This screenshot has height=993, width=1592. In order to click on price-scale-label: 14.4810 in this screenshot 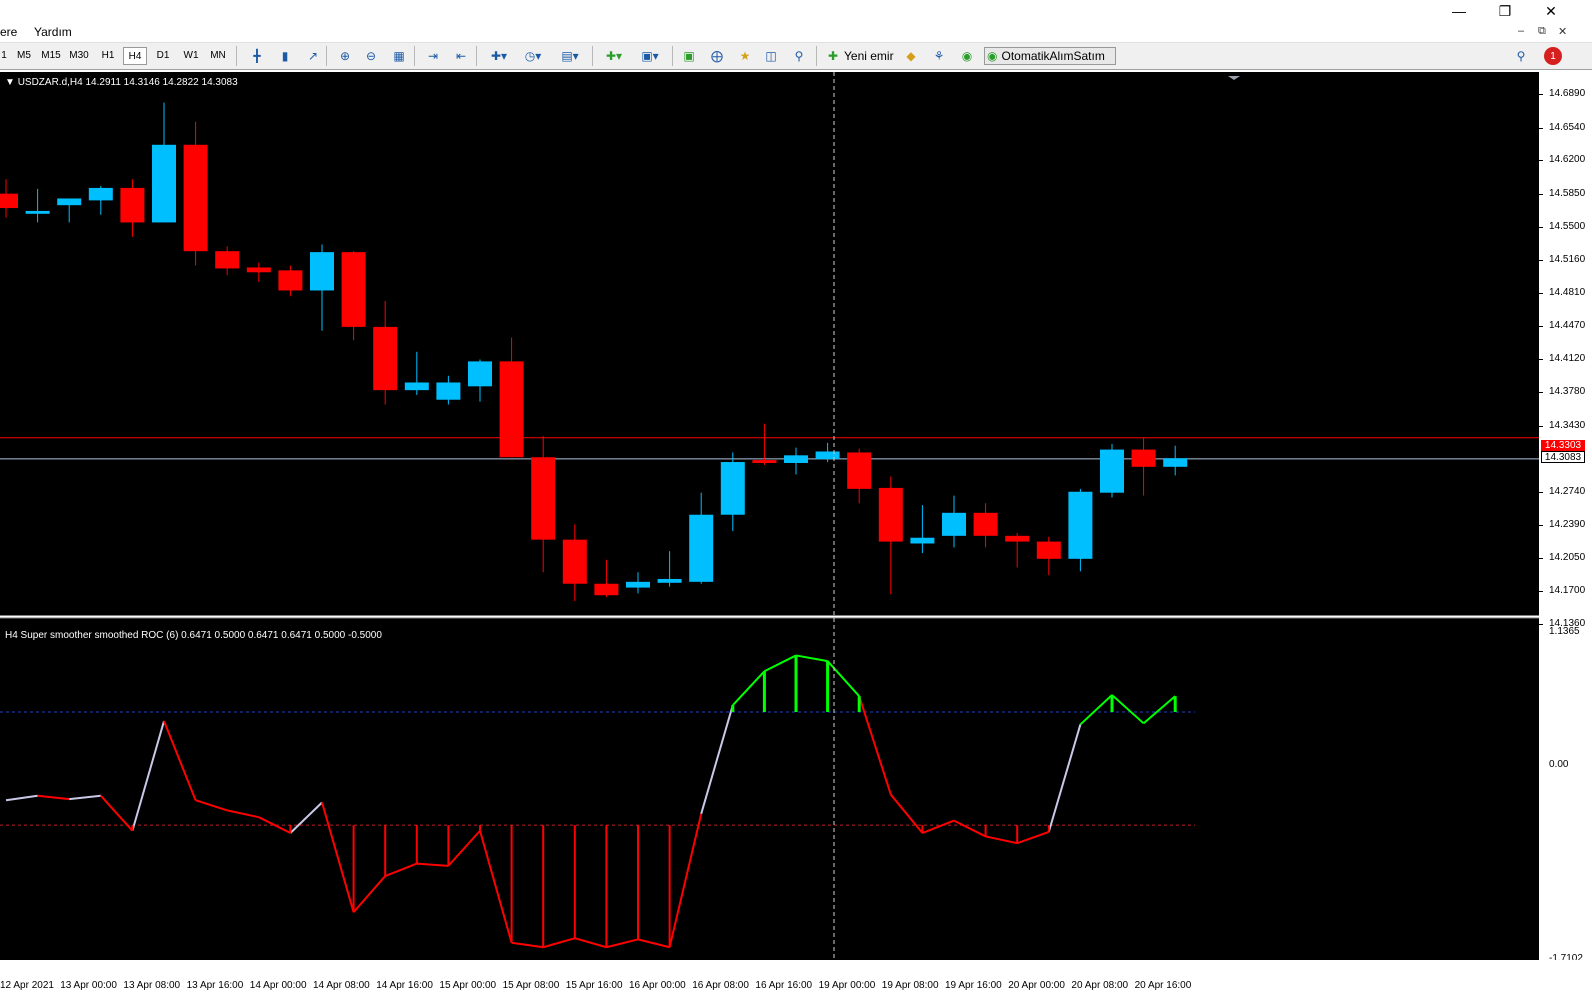, I will do `click(1567, 293)`.